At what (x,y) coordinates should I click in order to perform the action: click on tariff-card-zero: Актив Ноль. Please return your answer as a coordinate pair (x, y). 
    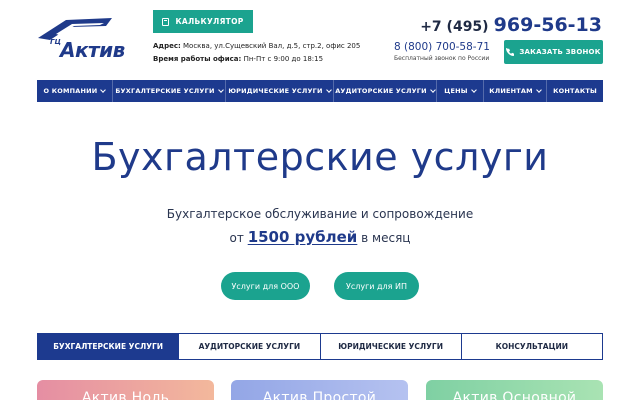
    Looking at the image, I should click on (125, 390).